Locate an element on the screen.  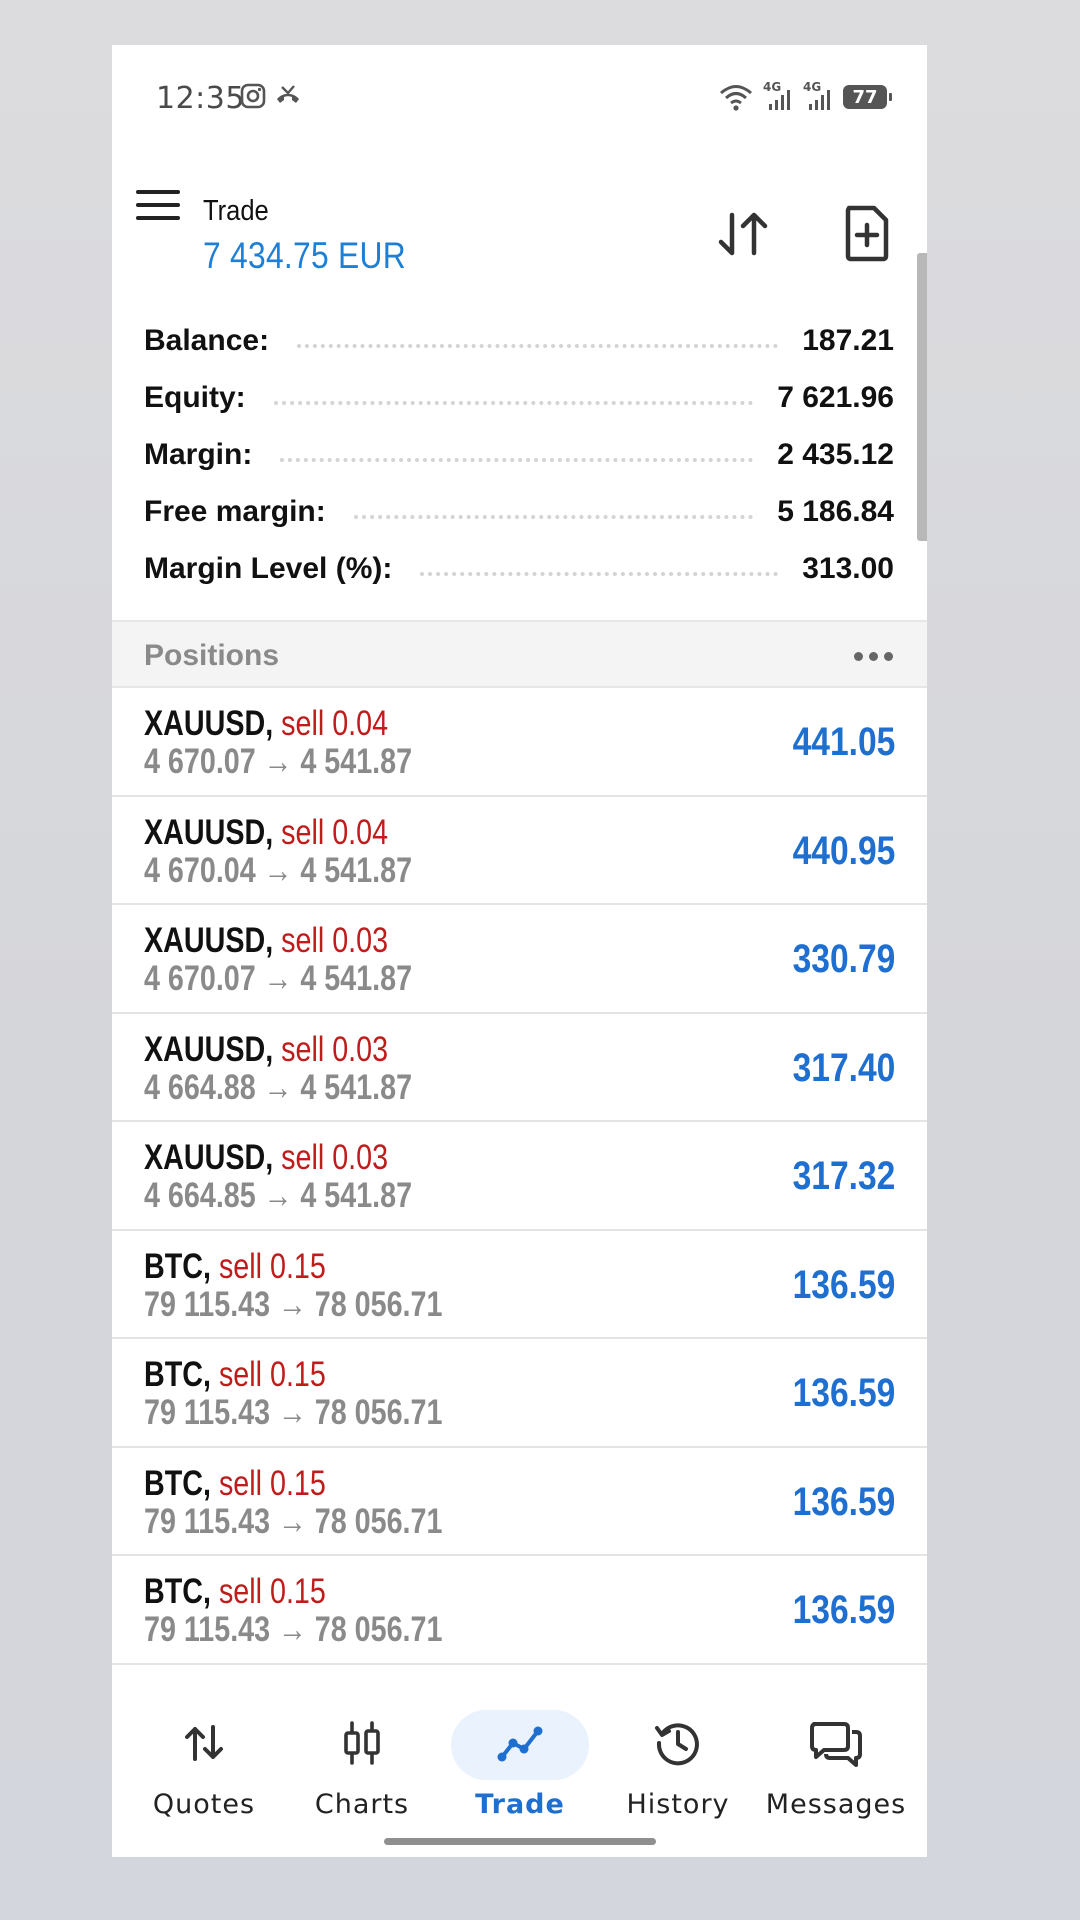
scrollbar is located at coordinates (922, 397).